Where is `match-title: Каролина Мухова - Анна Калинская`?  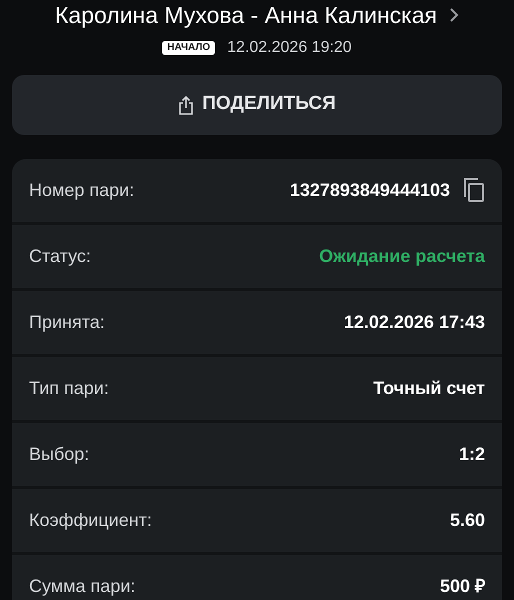
match-title: Каролина Мухова - Анна Калинская is located at coordinates (246, 15).